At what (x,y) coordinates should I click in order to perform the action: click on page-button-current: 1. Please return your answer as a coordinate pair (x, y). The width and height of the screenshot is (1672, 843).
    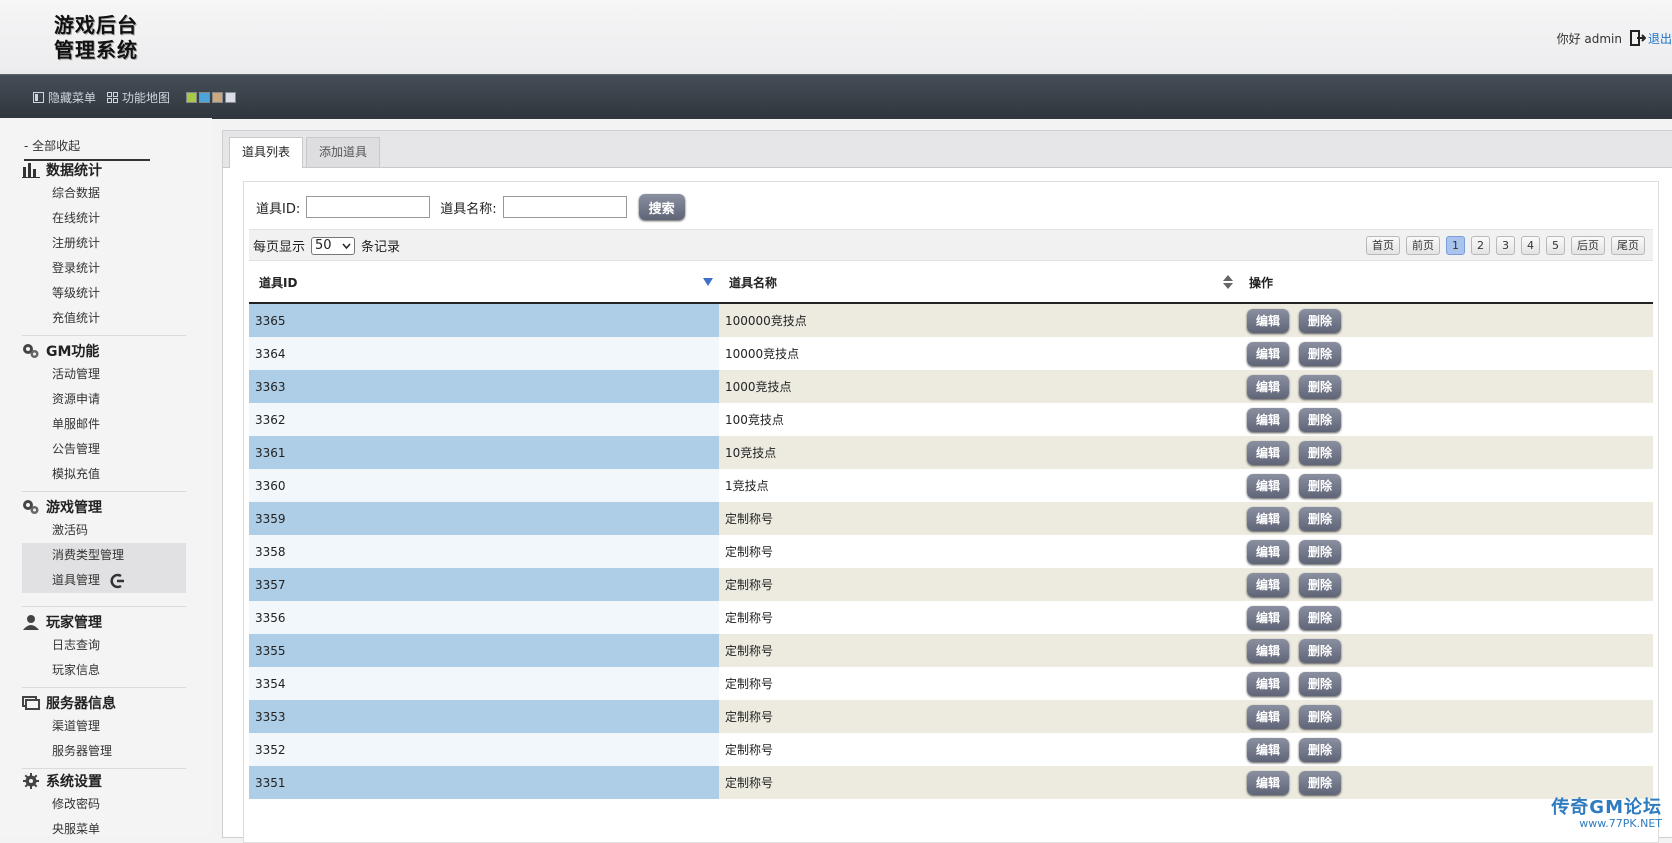
    Looking at the image, I should click on (1455, 245).